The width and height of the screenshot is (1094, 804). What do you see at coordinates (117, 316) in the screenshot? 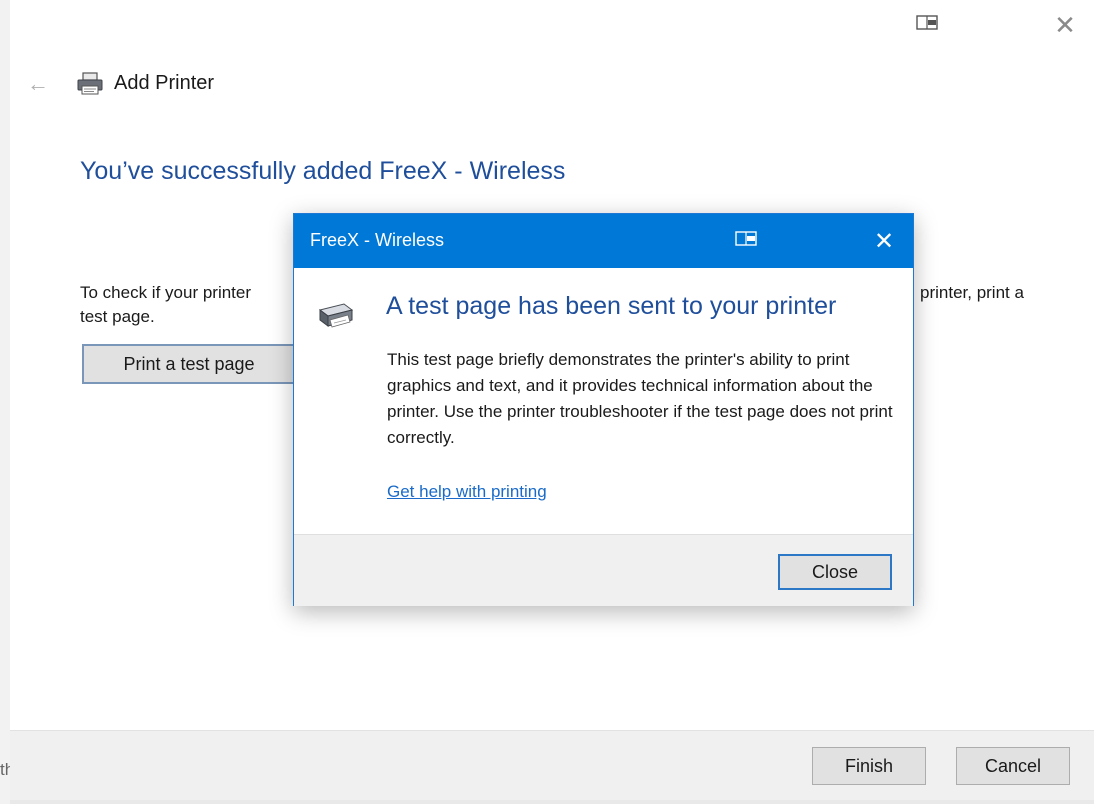
I see `check-instructions-line-2: test page.` at bounding box center [117, 316].